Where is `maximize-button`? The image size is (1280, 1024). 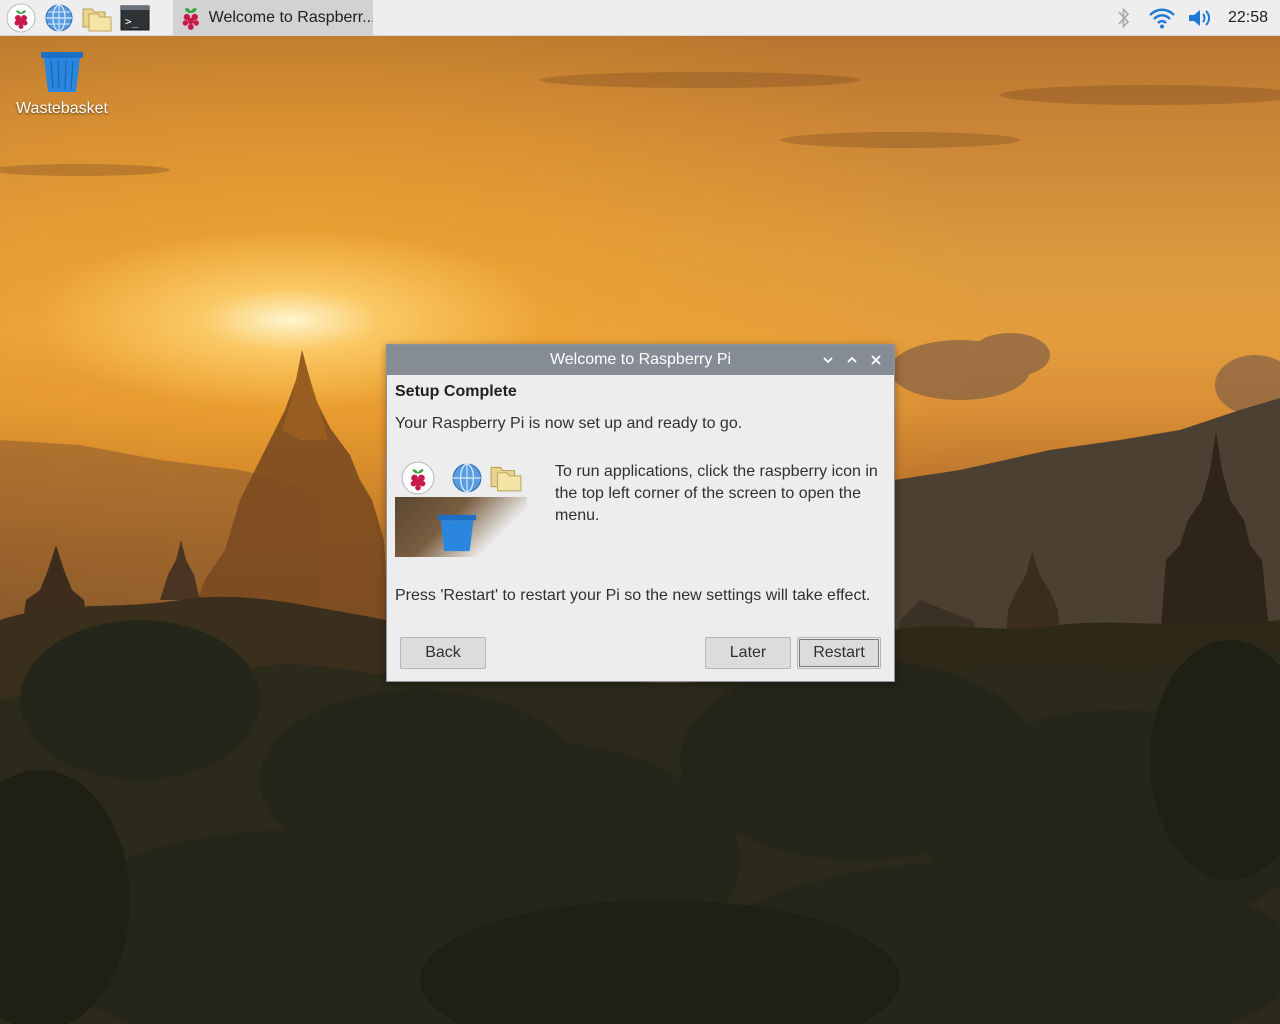
maximize-button is located at coordinates (852, 360).